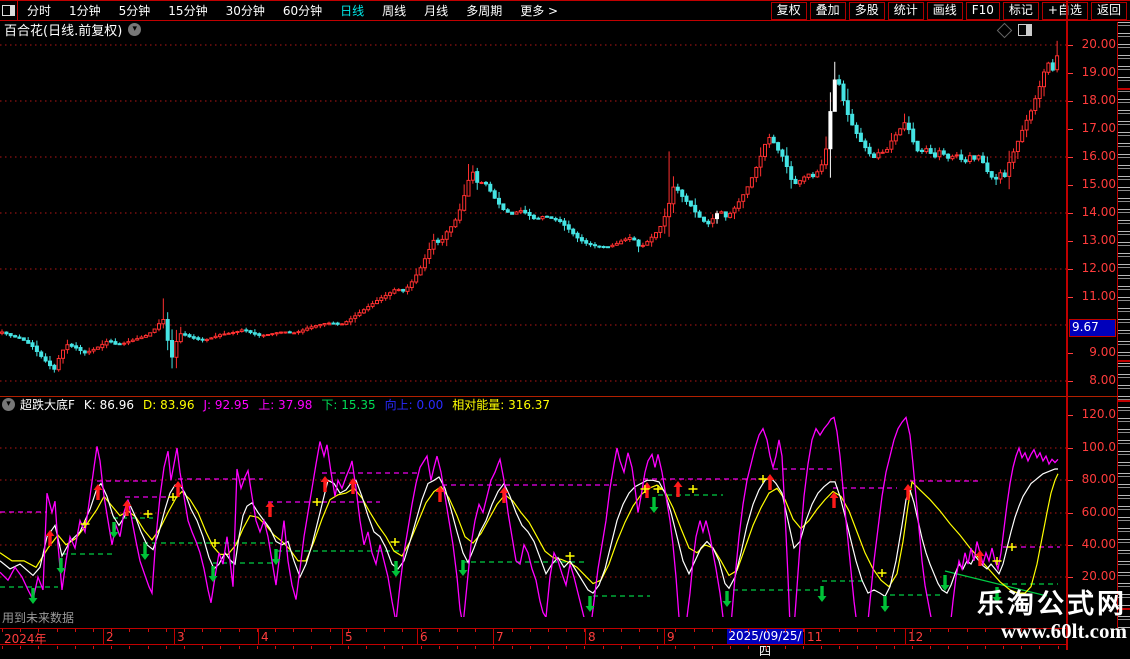 The width and height of the screenshot is (1130, 659). Describe the element at coordinates (1098, 268) in the screenshot. I see `axis-label: 12.00` at that location.